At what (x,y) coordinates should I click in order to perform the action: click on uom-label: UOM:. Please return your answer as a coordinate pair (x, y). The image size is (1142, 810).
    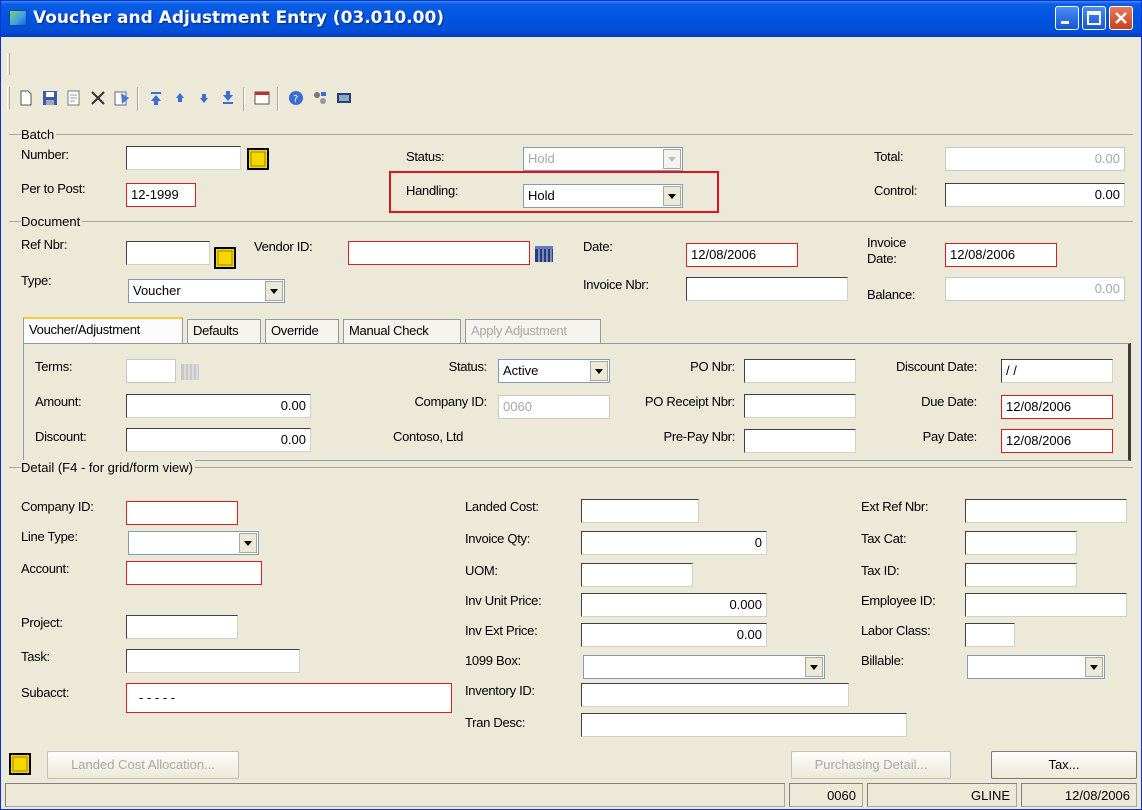
    Looking at the image, I should click on (481, 570).